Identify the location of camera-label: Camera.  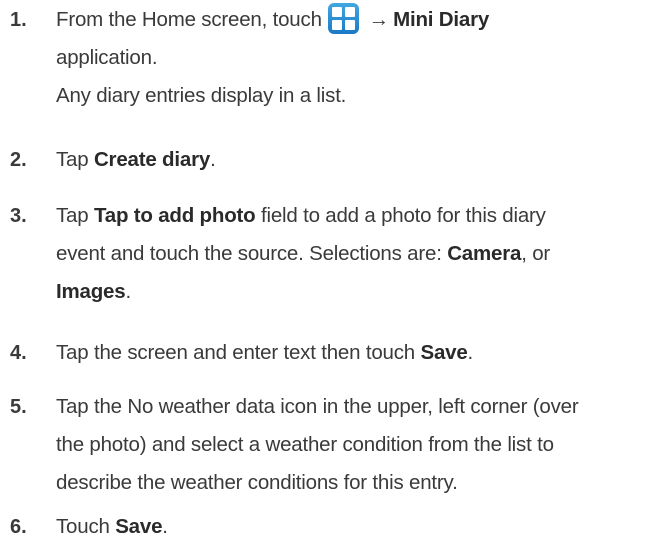
(484, 253).